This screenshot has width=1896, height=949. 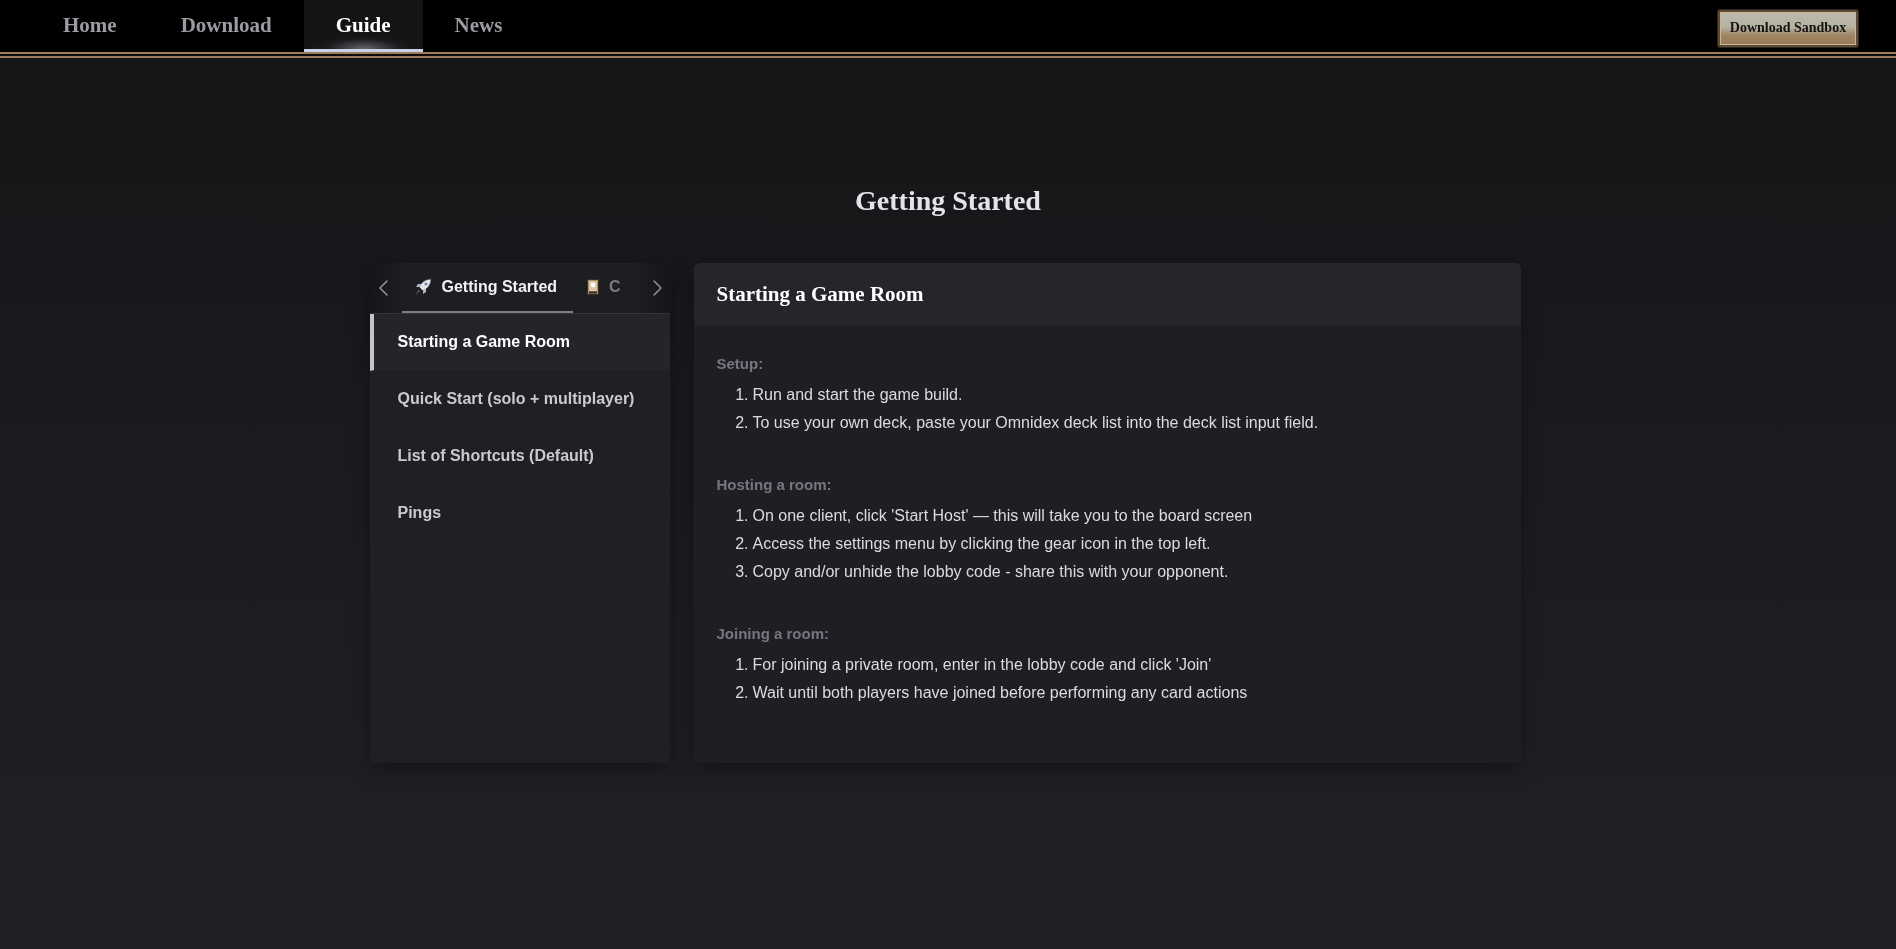 I want to click on section-heading: Joining a room:, so click(x=772, y=634).